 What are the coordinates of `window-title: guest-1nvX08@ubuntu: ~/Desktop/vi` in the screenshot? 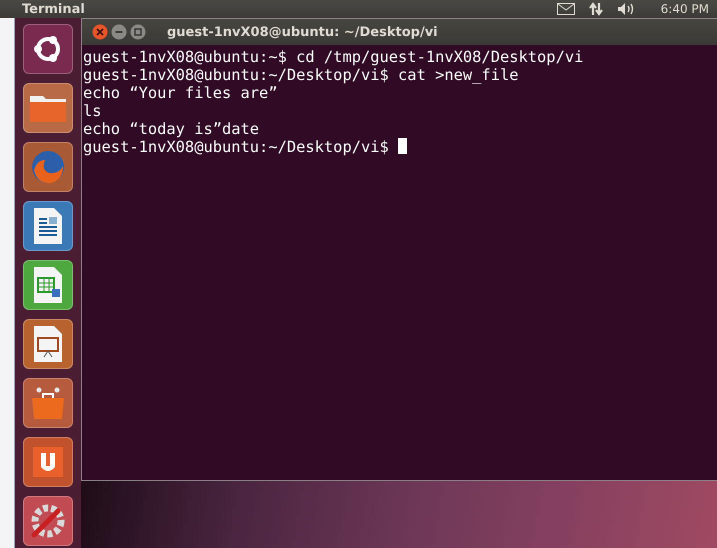 It's located at (302, 32).